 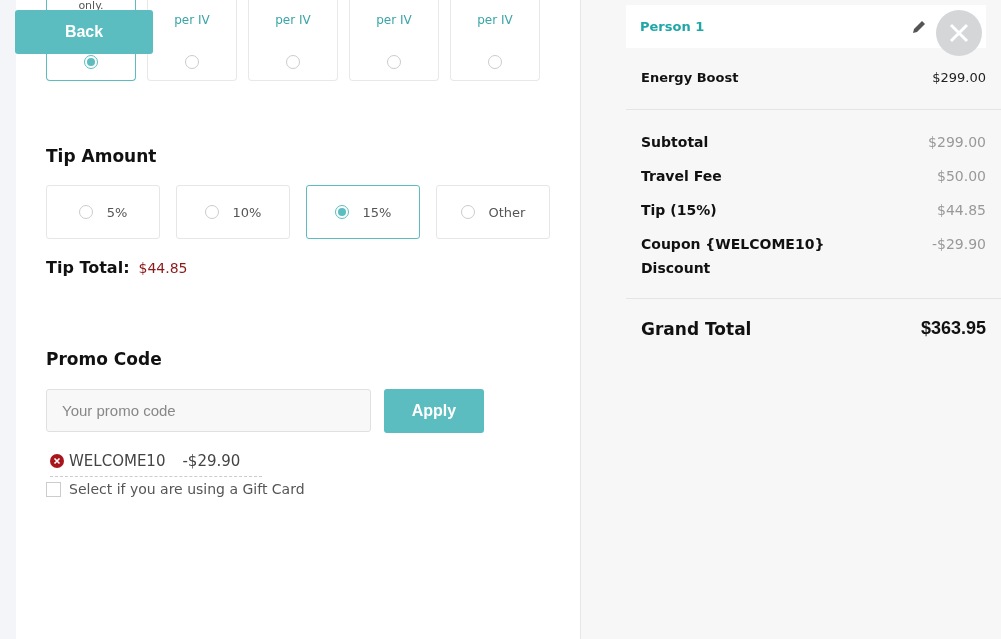 What do you see at coordinates (961, 176) in the screenshot?
I see `summary-value: $50.00` at bounding box center [961, 176].